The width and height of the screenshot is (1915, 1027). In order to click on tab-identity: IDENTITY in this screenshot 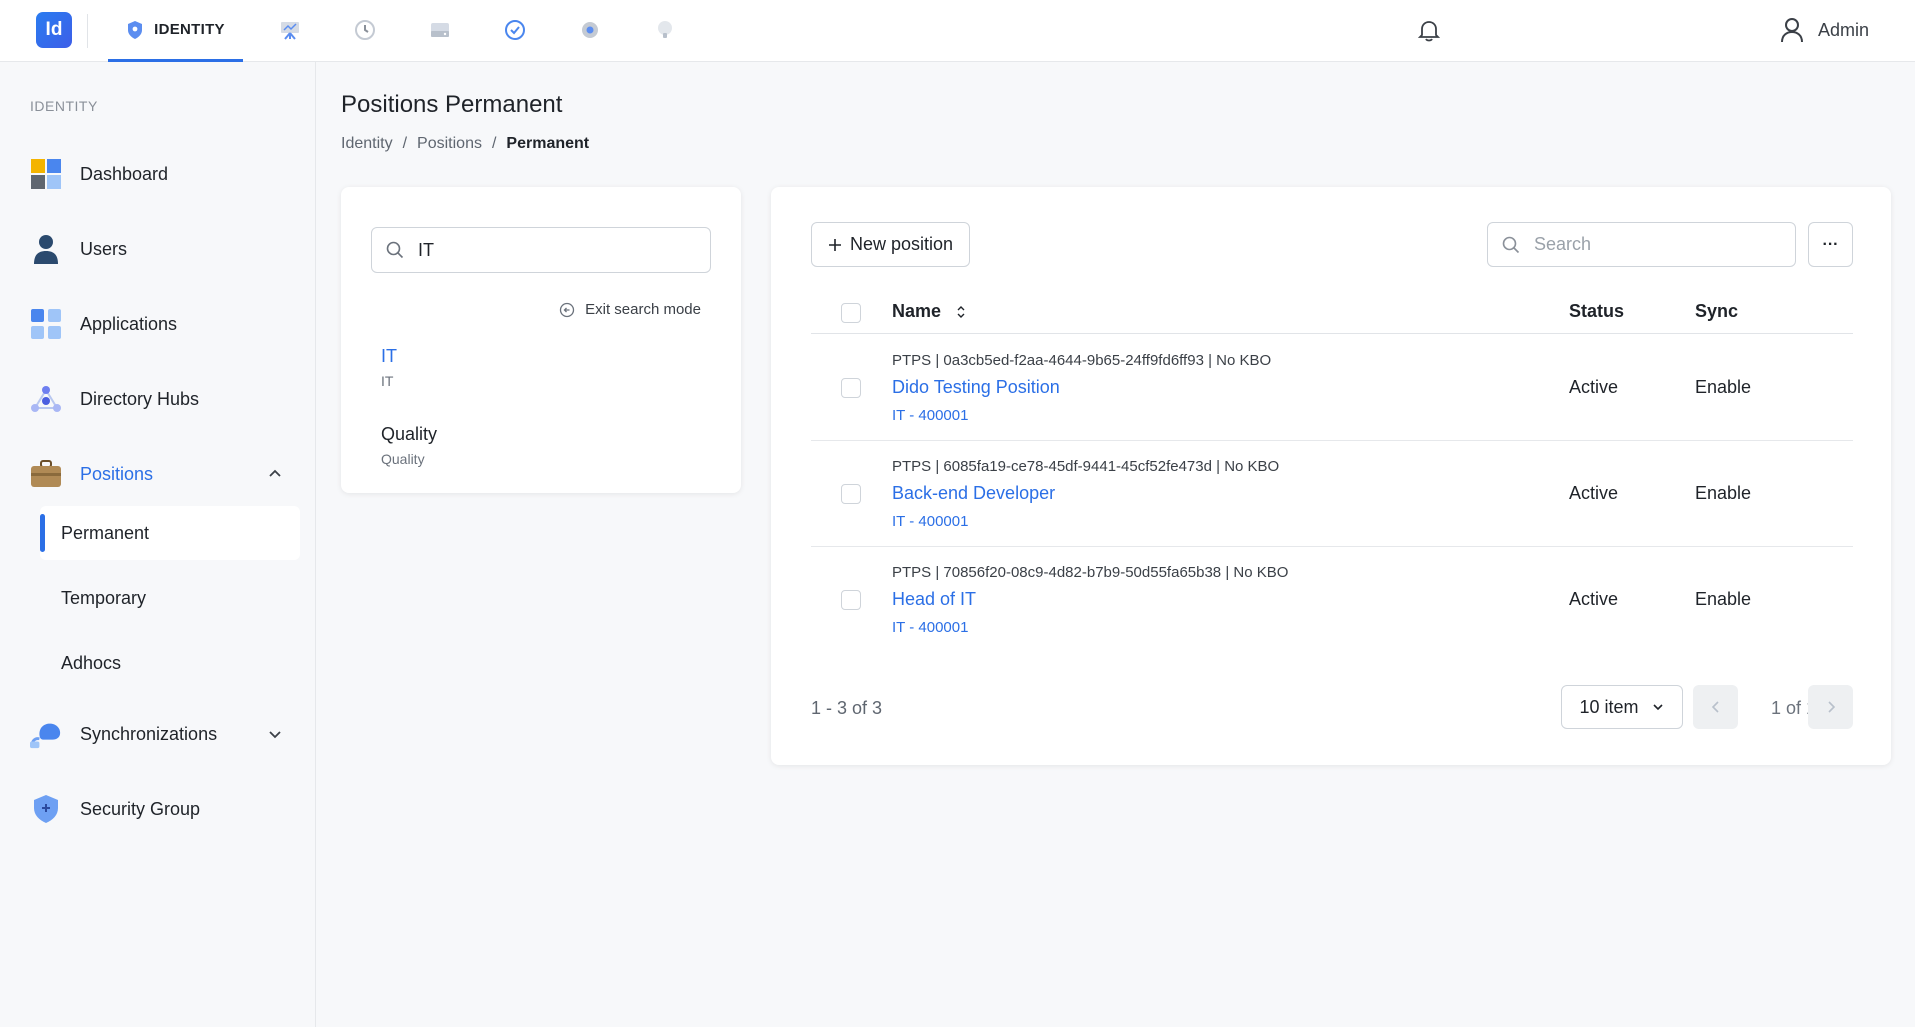, I will do `click(175, 31)`.